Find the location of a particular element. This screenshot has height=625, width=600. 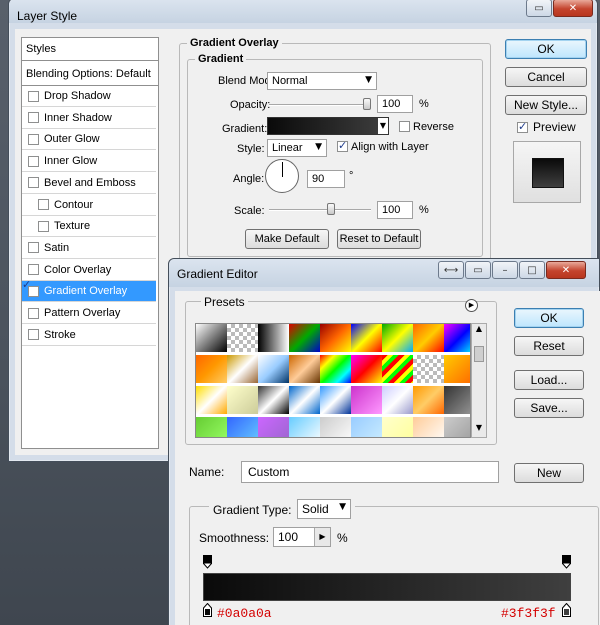

scroll-down-icon: ▼ is located at coordinates (479, 430).